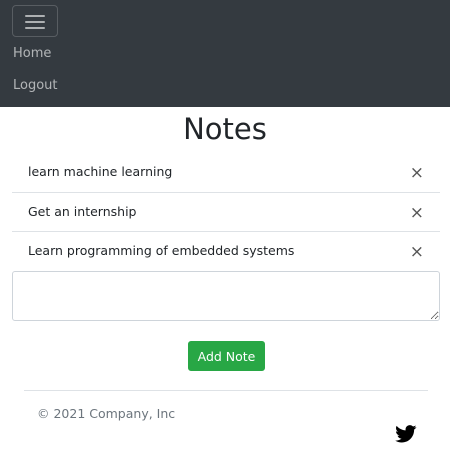 The image size is (450, 450). Describe the element at coordinates (226, 390) in the screenshot. I see `footer-divider` at that location.